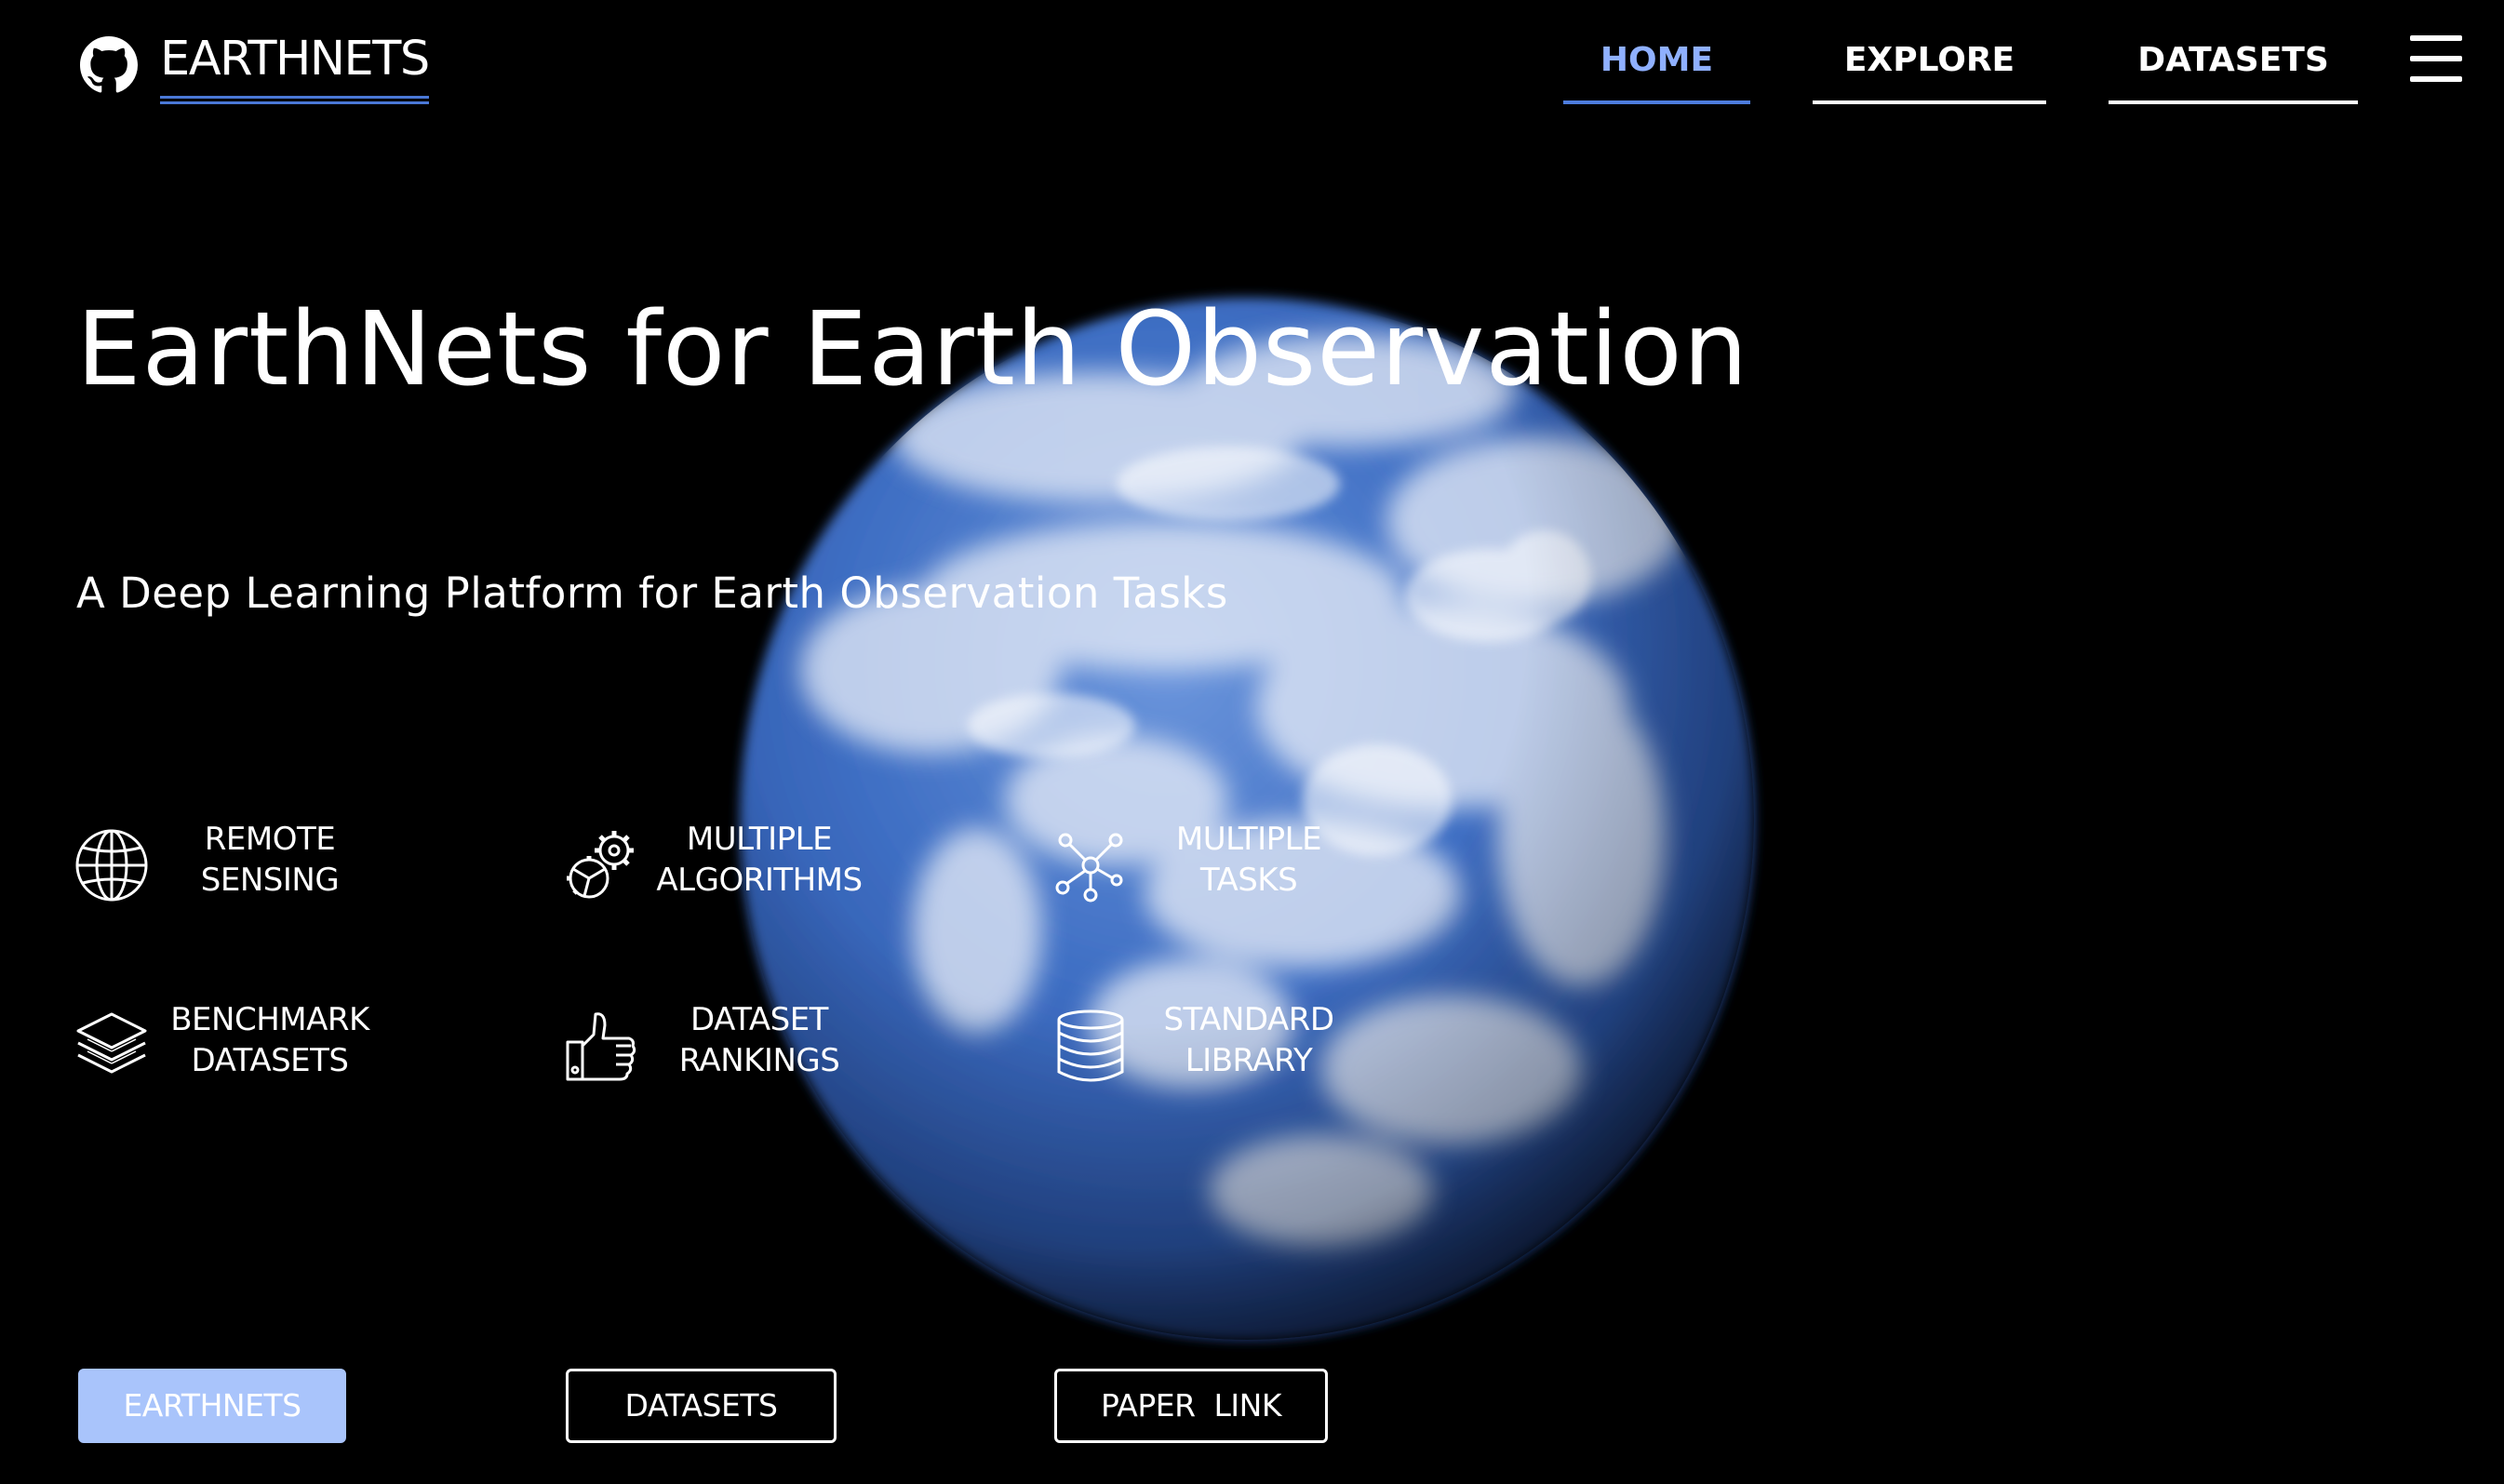  Describe the element at coordinates (600, 865) in the screenshot. I see `gears-icon` at that location.